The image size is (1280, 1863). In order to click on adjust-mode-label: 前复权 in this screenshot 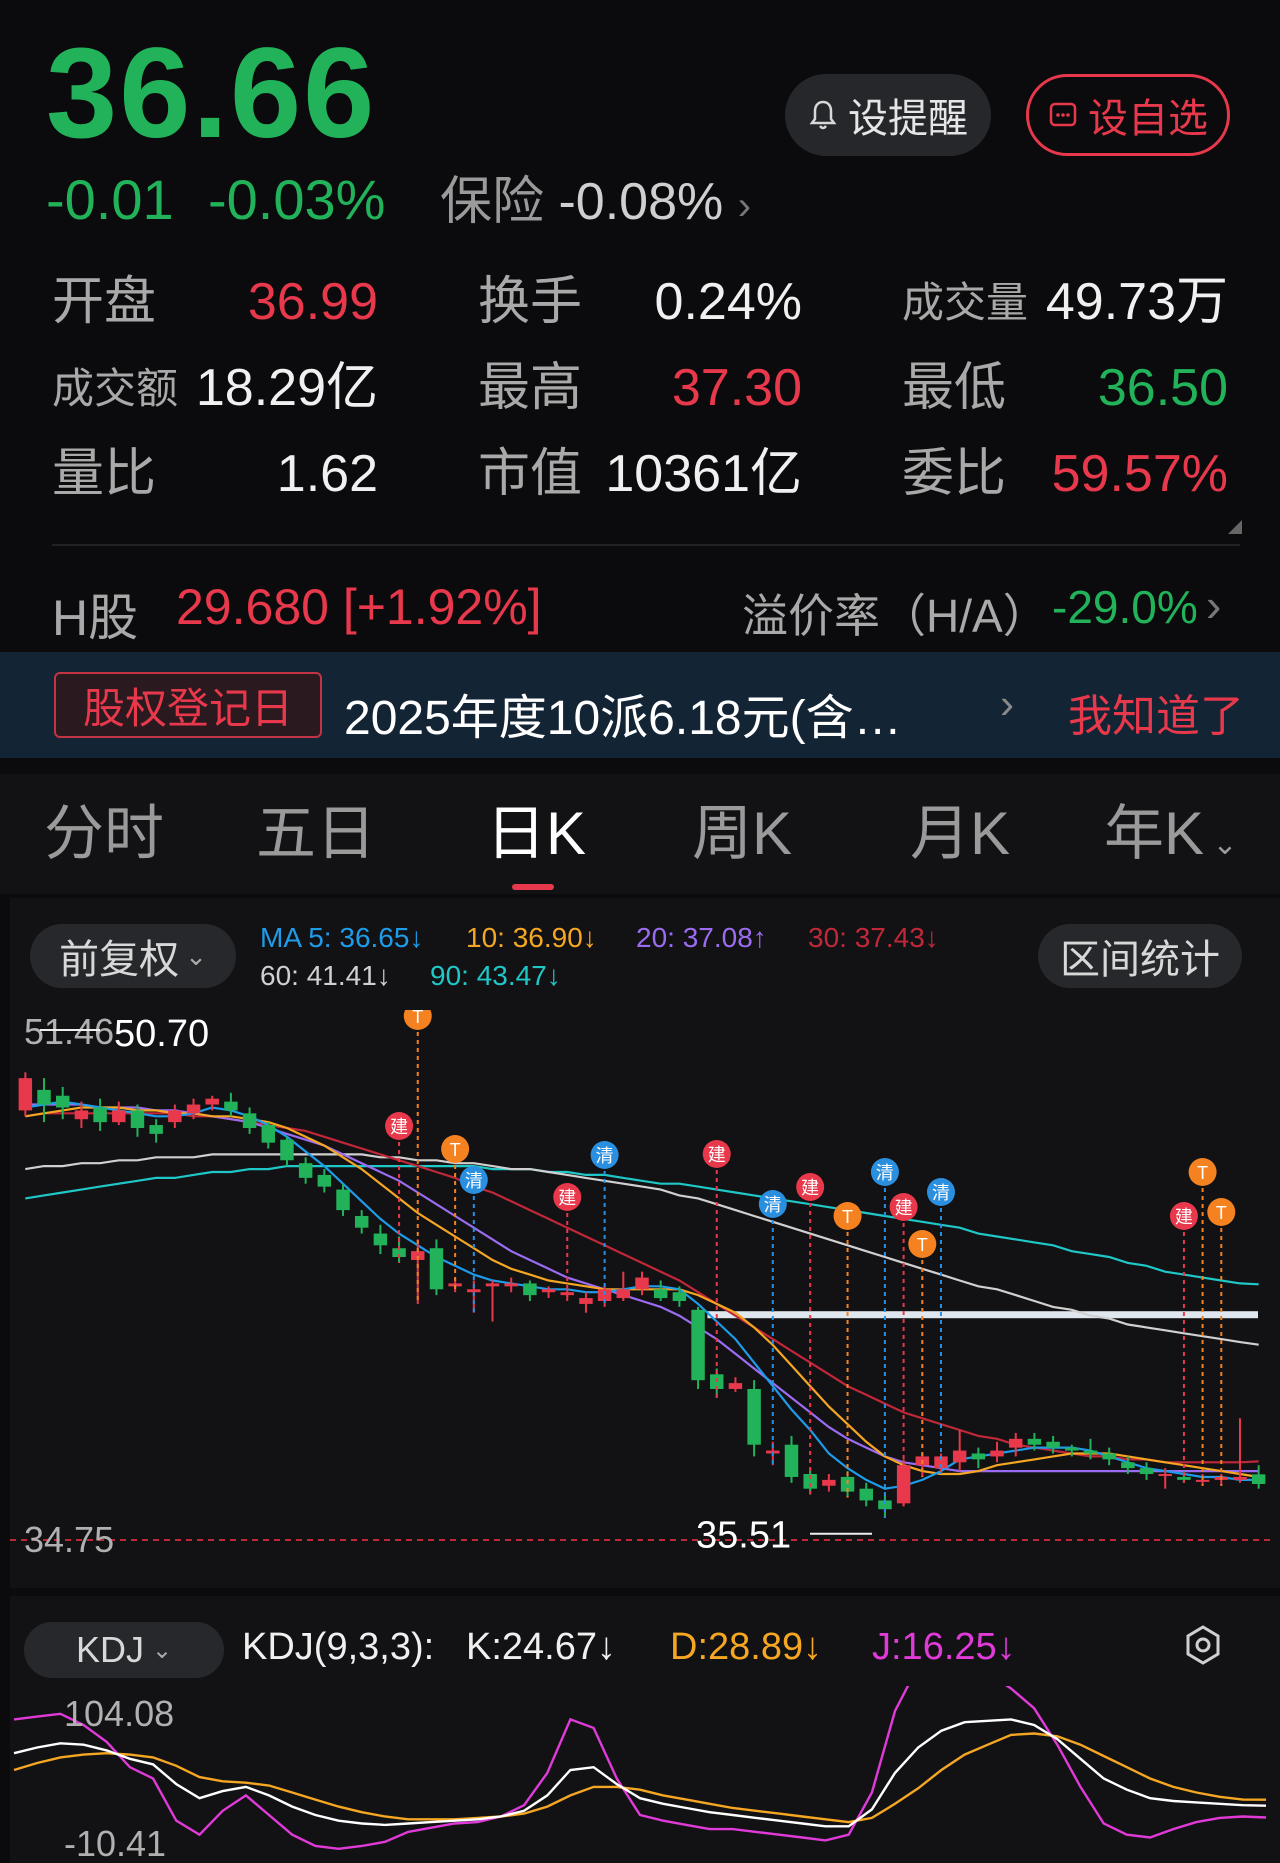, I will do `click(119, 960)`.